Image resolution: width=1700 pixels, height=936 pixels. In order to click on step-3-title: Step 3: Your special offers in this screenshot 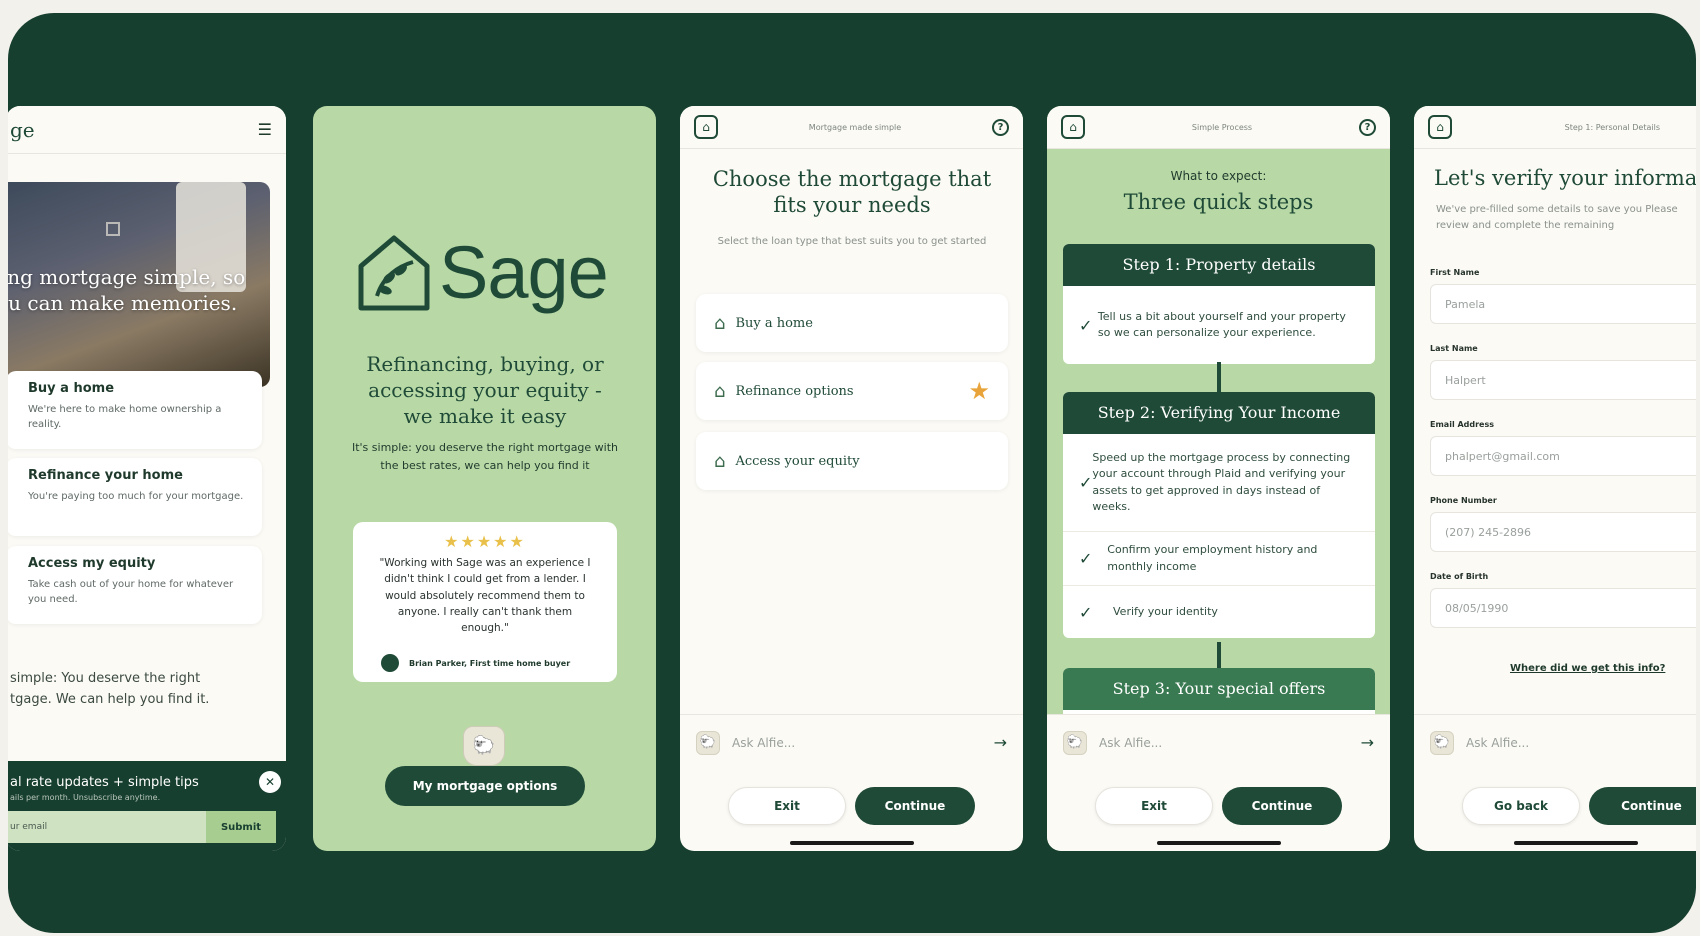, I will do `click(1219, 689)`.